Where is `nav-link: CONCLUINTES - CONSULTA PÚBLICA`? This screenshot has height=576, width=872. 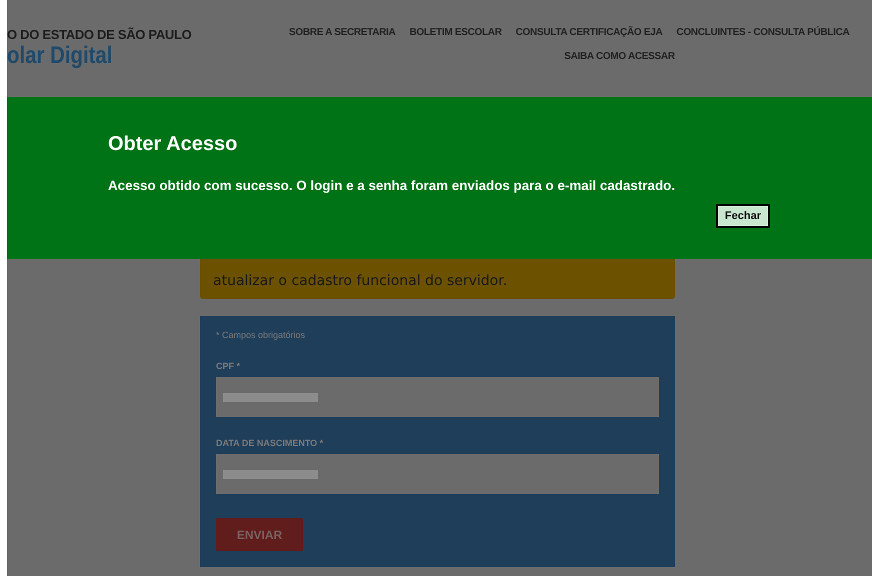 nav-link: CONCLUINTES - CONSULTA PÚBLICA is located at coordinates (763, 32).